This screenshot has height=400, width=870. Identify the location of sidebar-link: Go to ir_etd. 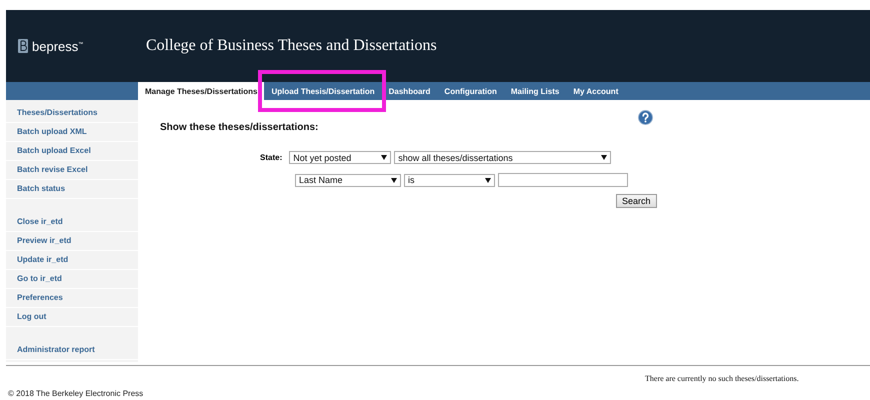
(72, 279).